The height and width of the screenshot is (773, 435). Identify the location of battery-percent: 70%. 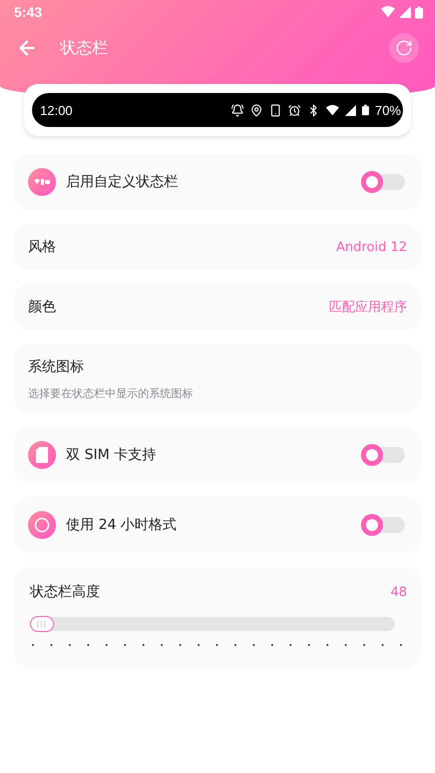
(387, 110).